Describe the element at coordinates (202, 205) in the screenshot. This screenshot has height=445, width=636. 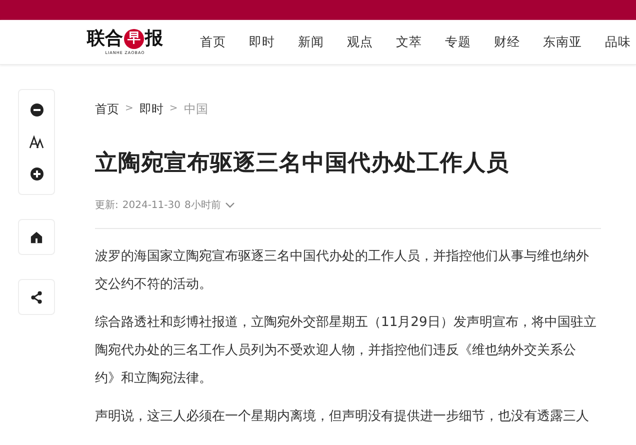
I see `update-time: 8小时前` at that location.